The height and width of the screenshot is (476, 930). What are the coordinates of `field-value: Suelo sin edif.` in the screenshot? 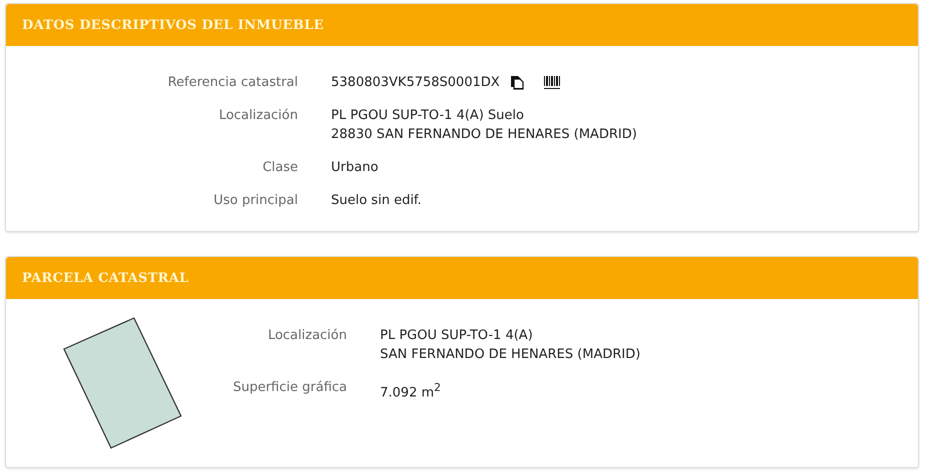 It's located at (376, 201).